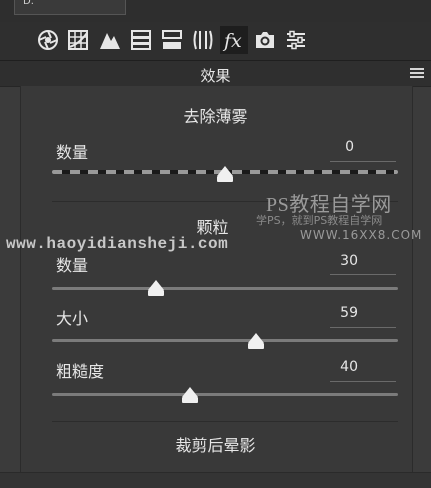  I want to click on aperture-icon, so click(48, 40).